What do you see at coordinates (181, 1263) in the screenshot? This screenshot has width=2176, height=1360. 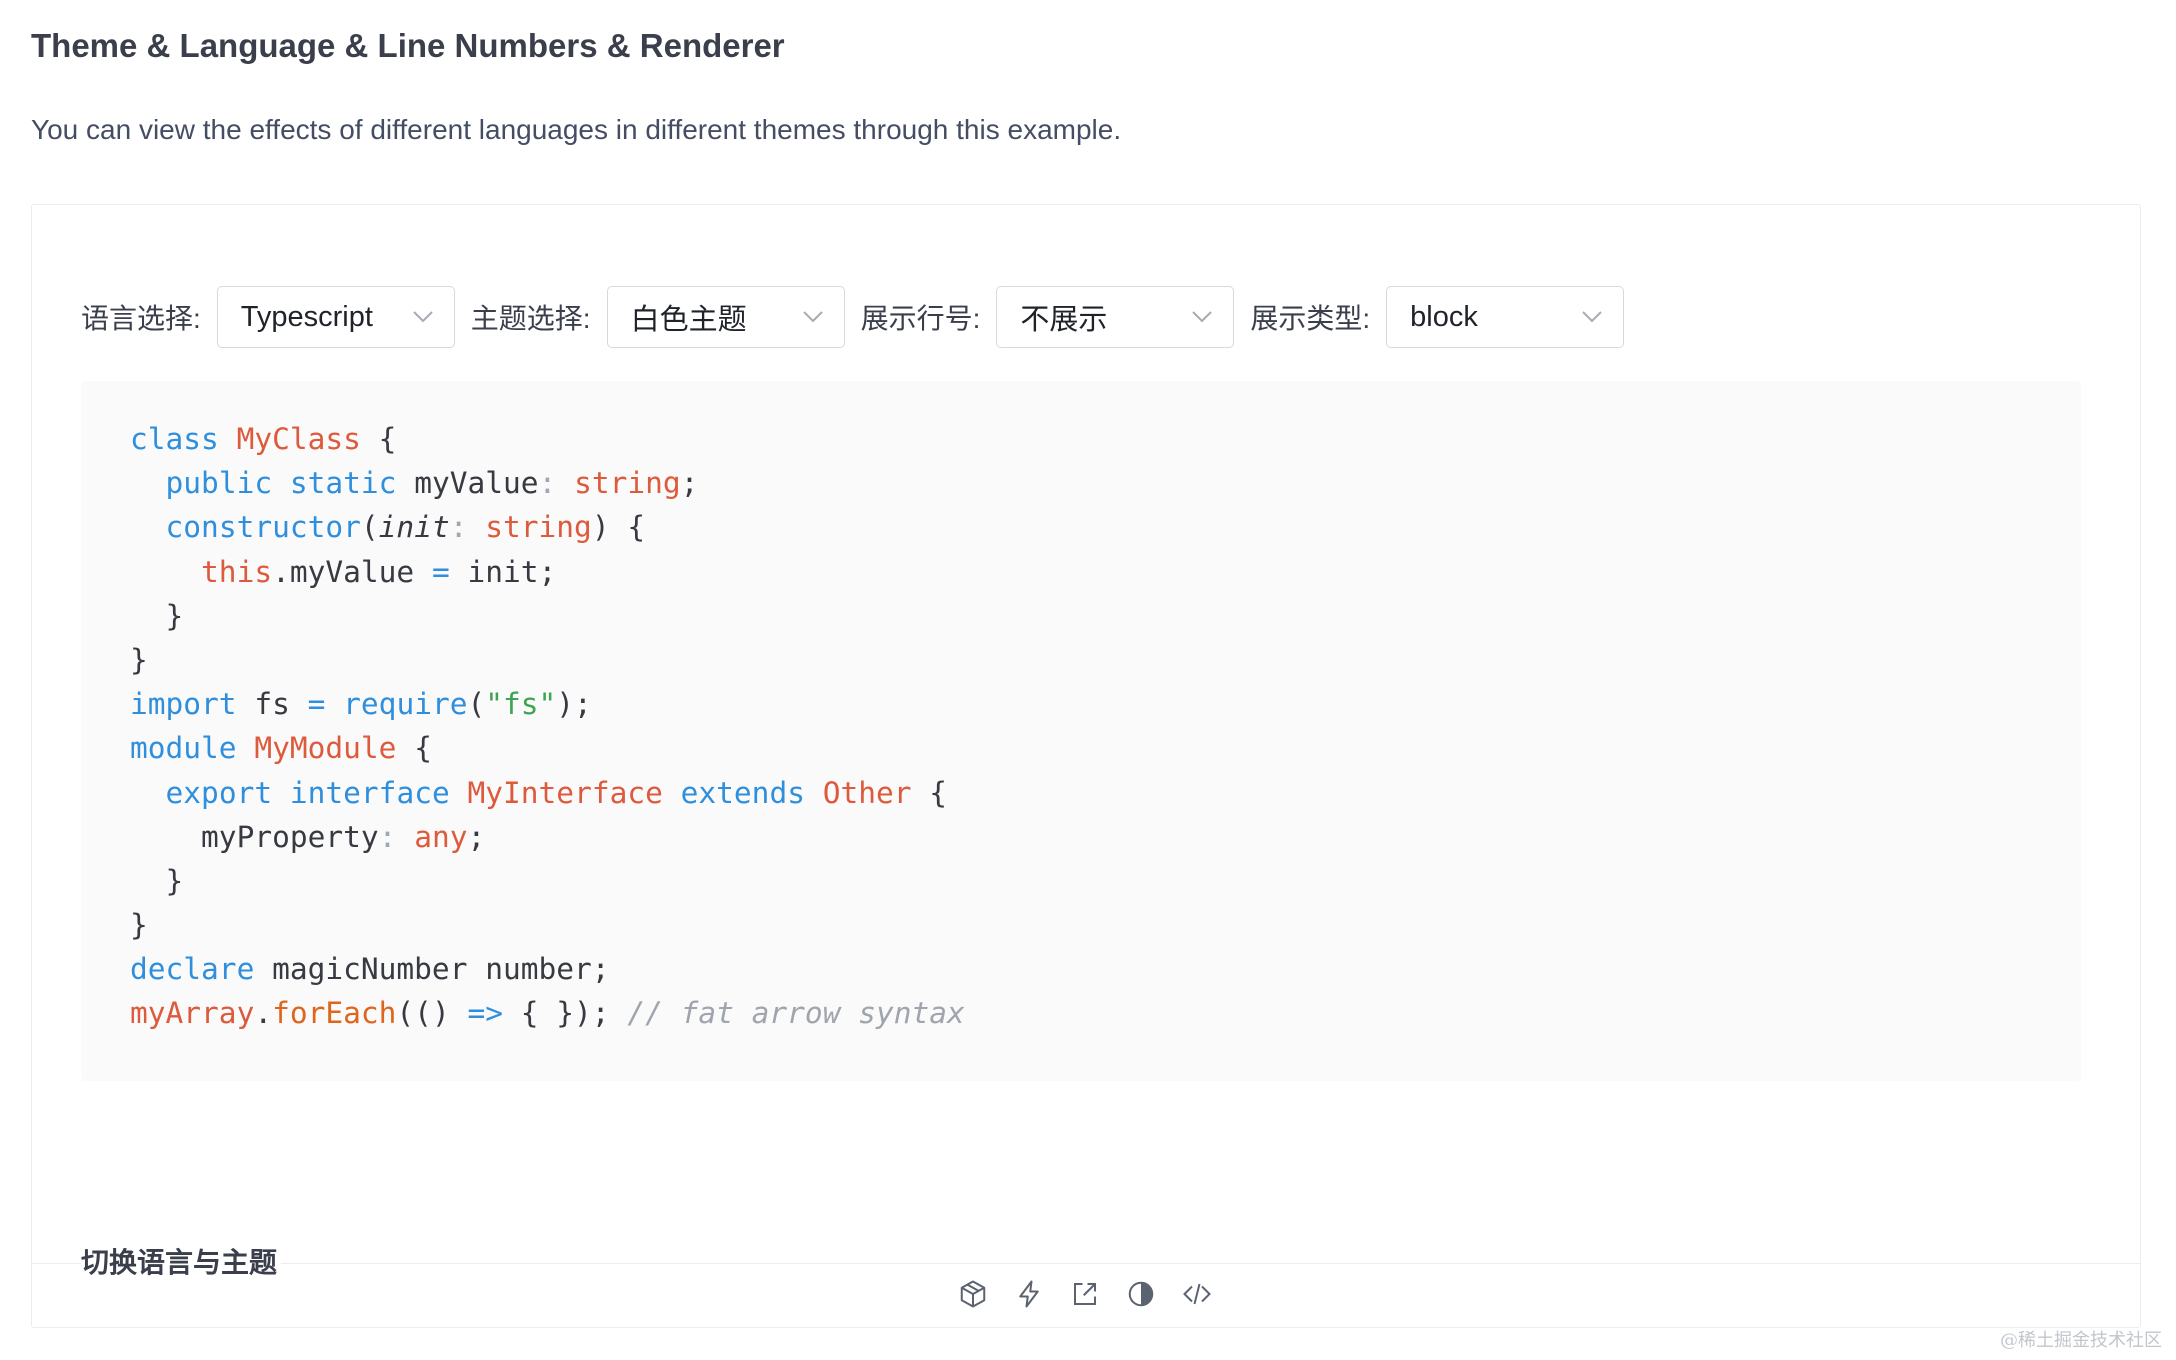 I see `demo-caption: 切换语言与主题` at bounding box center [181, 1263].